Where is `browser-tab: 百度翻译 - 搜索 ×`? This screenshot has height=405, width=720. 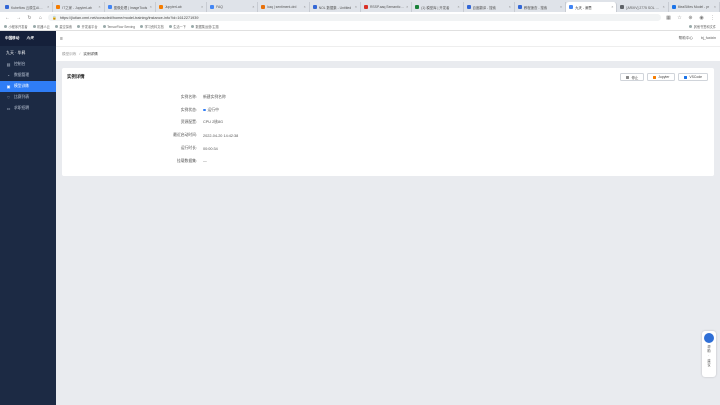
browser-tab: 百度翻译 - 搜索 × is located at coordinates (489, 7).